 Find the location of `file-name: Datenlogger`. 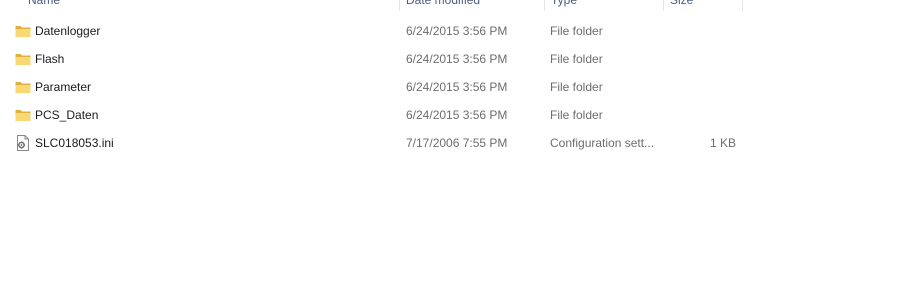

file-name: Datenlogger is located at coordinates (68, 31).